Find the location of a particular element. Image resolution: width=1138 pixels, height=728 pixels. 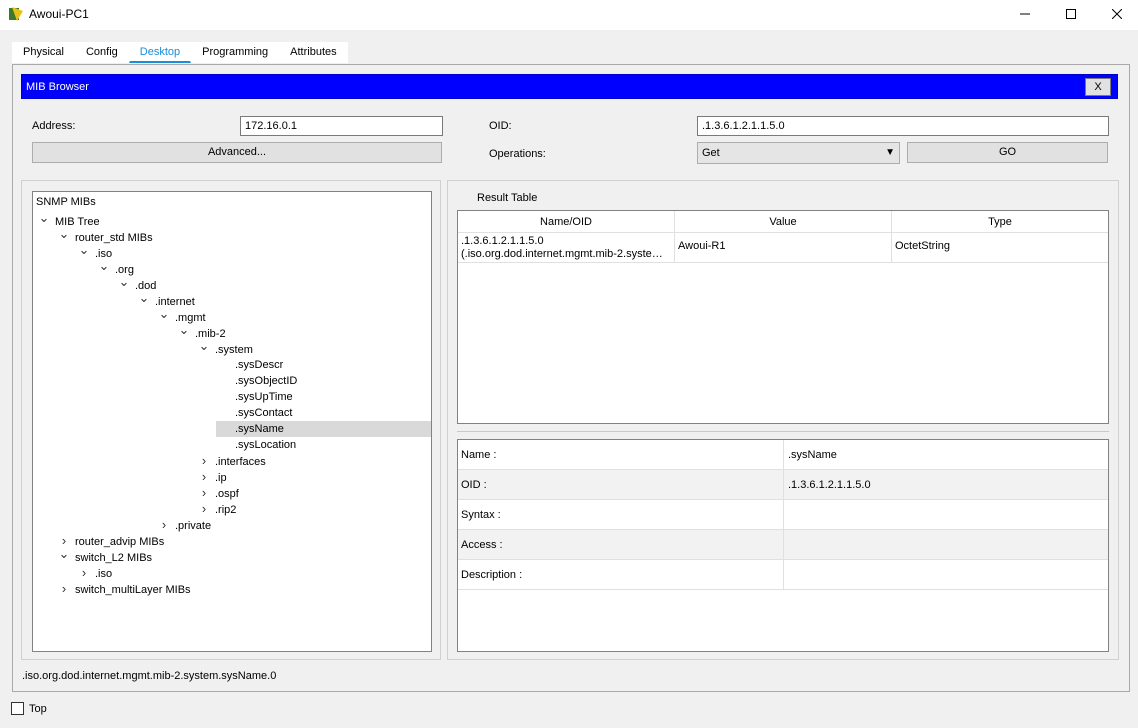

detail-key: Syntax : is located at coordinates (481, 515).